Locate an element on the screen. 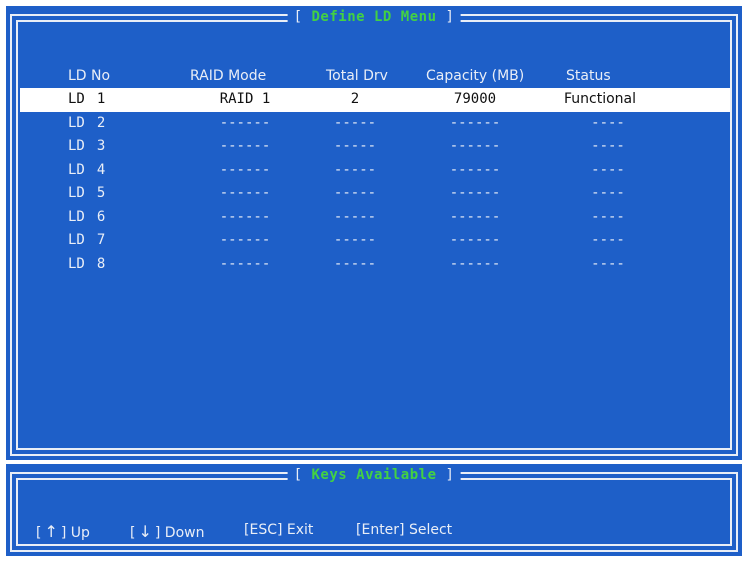 This screenshot has width=748, height=562. ld-number: 7 is located at coordinates (101, 240).